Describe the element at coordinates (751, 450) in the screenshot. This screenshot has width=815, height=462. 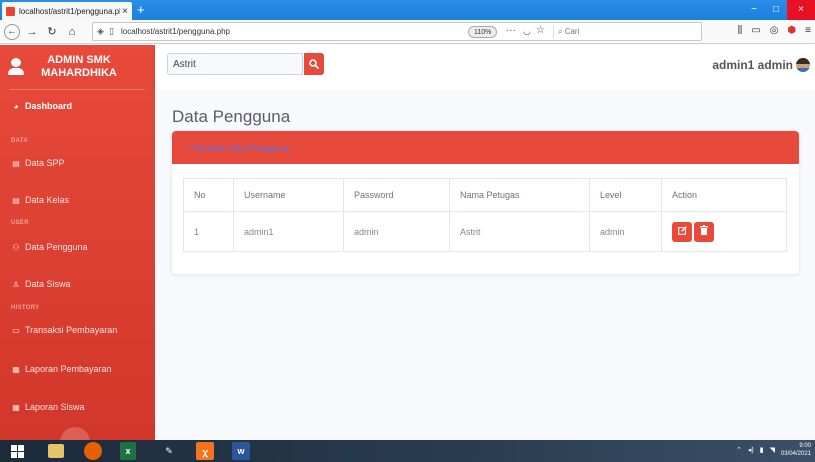
I see `volume-icon: ◂)` at that location.